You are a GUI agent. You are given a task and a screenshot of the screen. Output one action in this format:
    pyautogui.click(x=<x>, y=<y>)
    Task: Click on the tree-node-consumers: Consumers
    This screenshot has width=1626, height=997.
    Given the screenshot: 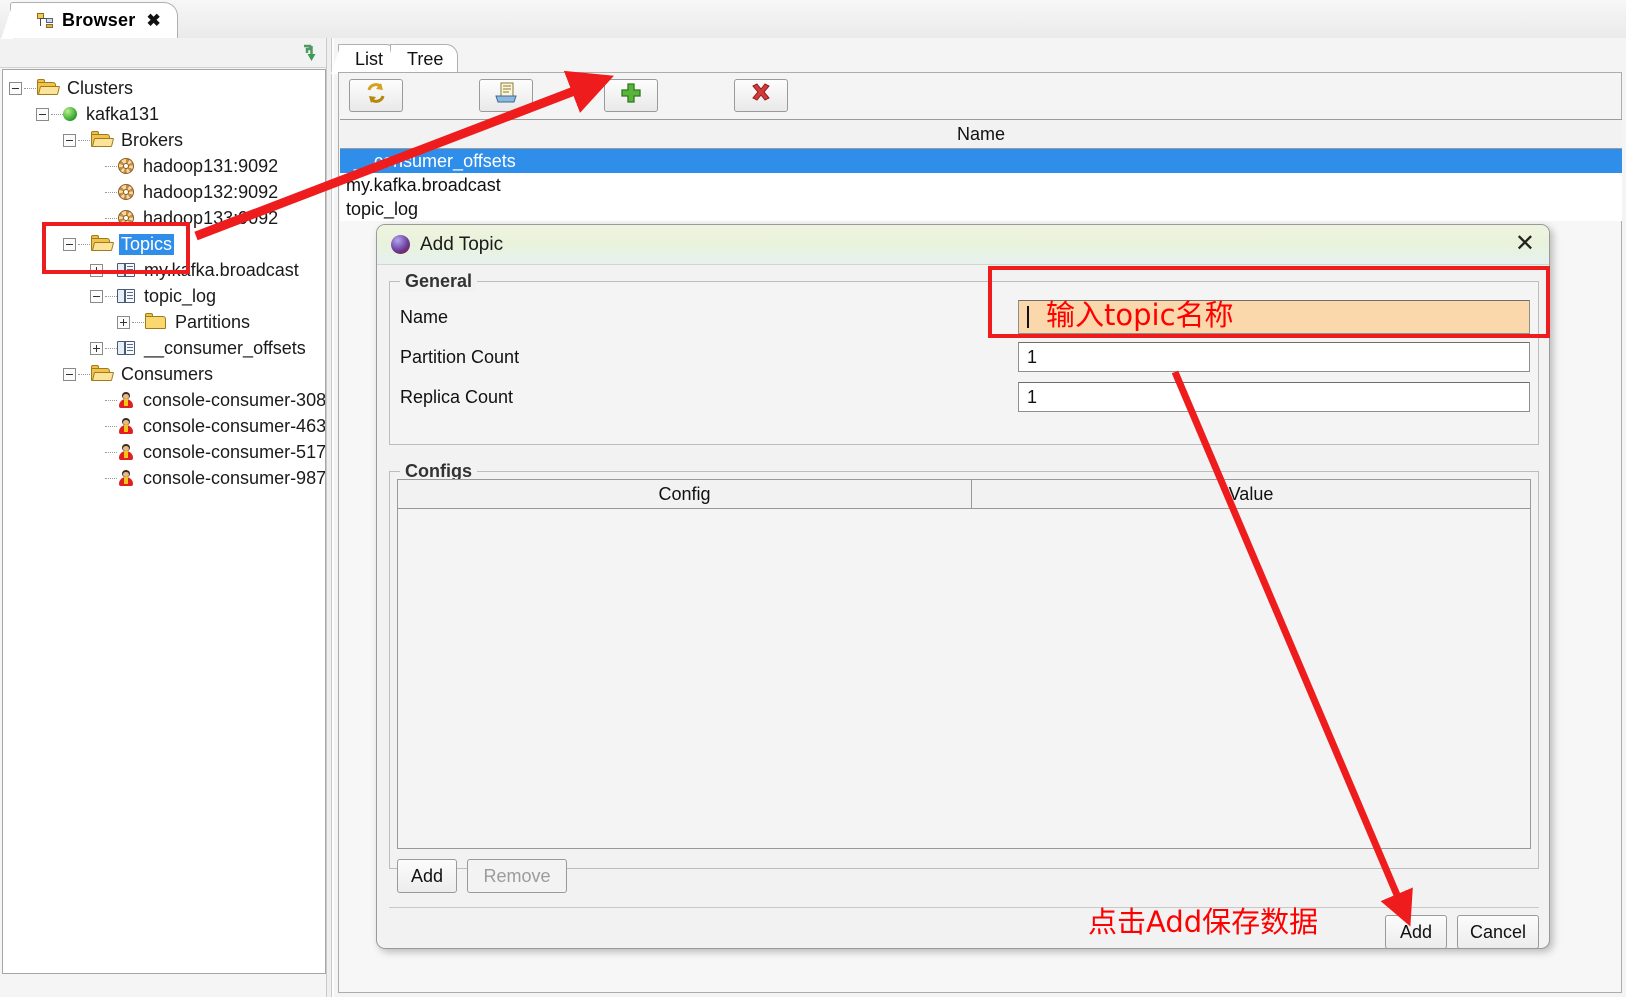 What is the action you would take?
    pyautogui.click(x=164, y=374)
    